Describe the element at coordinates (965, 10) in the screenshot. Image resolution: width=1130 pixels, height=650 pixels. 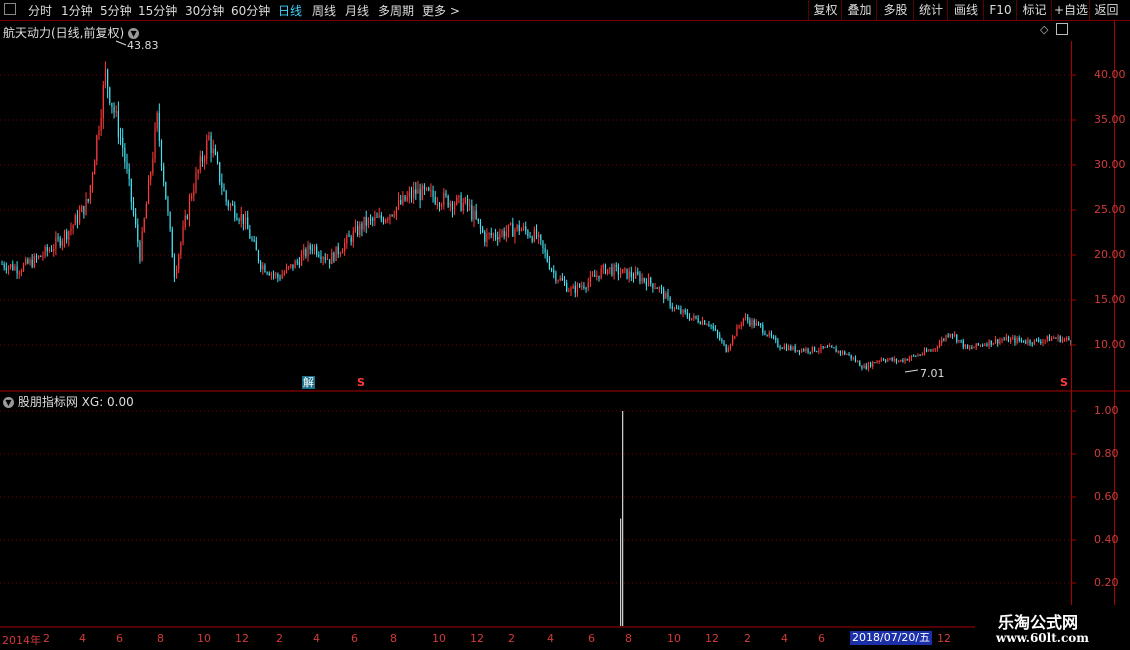
I see `toolbar-button: 画线` at that location.